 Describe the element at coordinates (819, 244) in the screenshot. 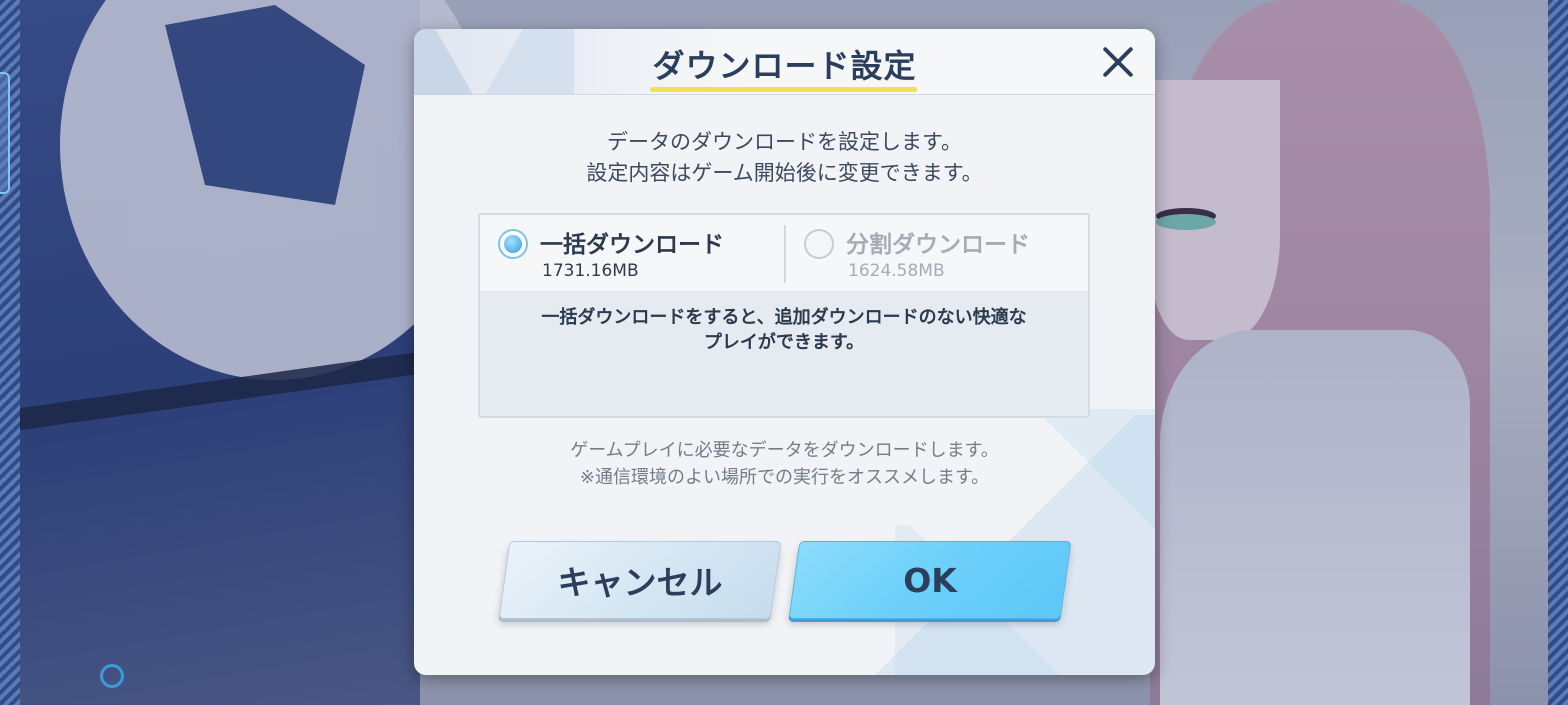

I see `radio-unselected-icon` at that location.